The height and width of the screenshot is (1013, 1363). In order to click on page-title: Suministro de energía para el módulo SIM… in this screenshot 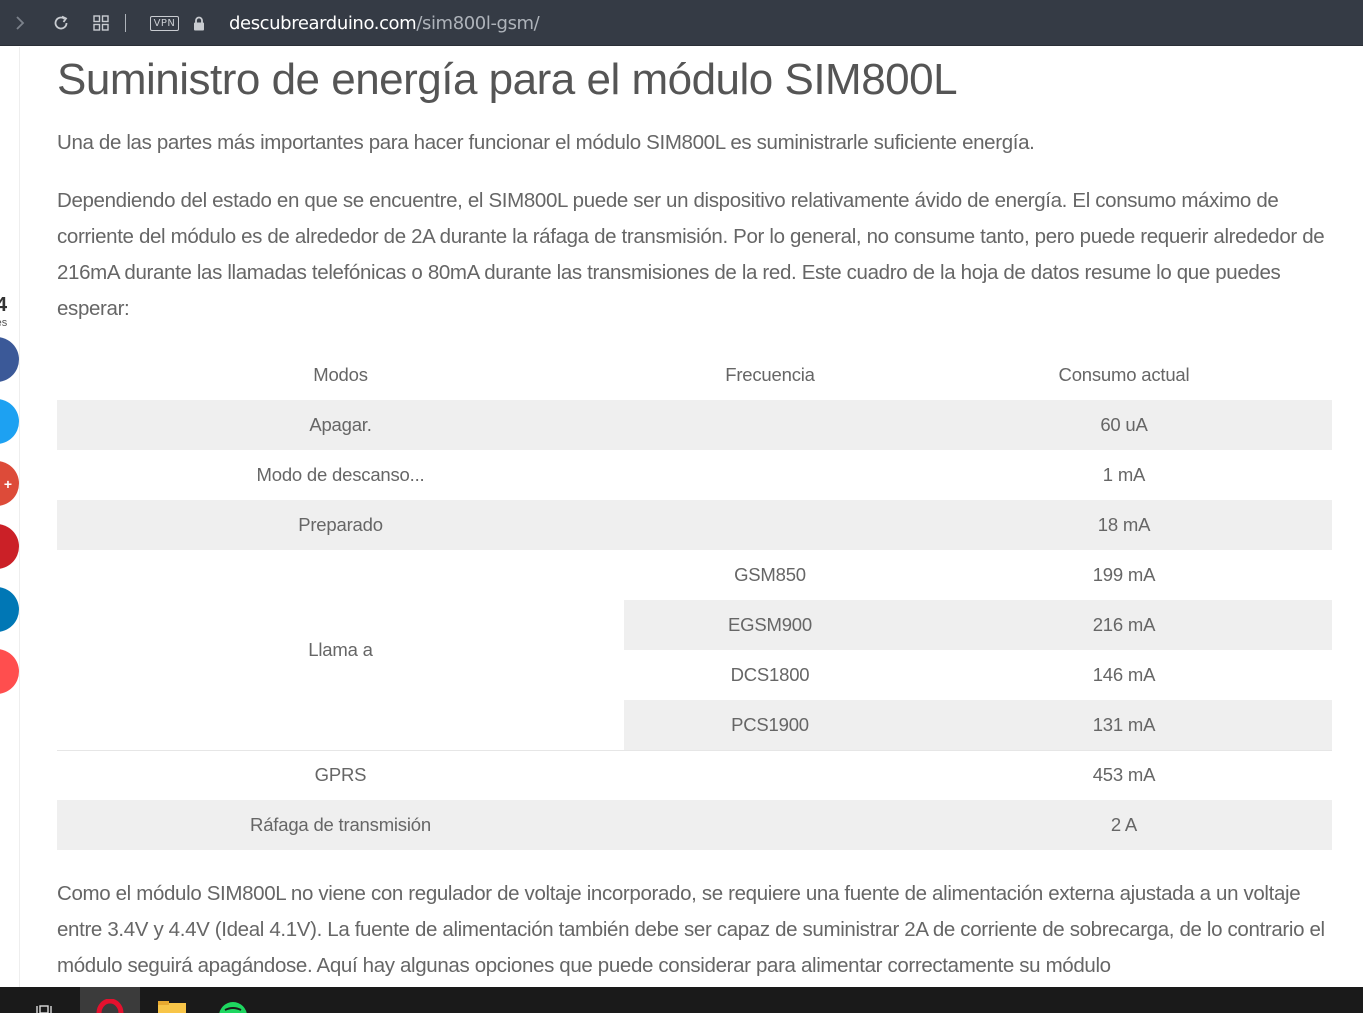, I will do `click(507, 79)`.